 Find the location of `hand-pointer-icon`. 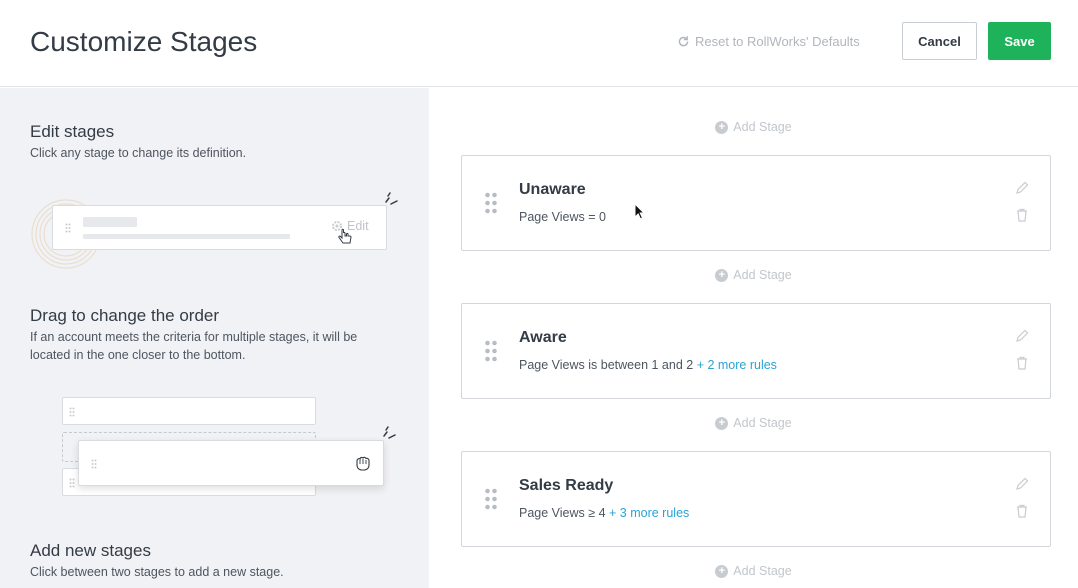

hand-pointer-icon is located at coordinates (345, 236).